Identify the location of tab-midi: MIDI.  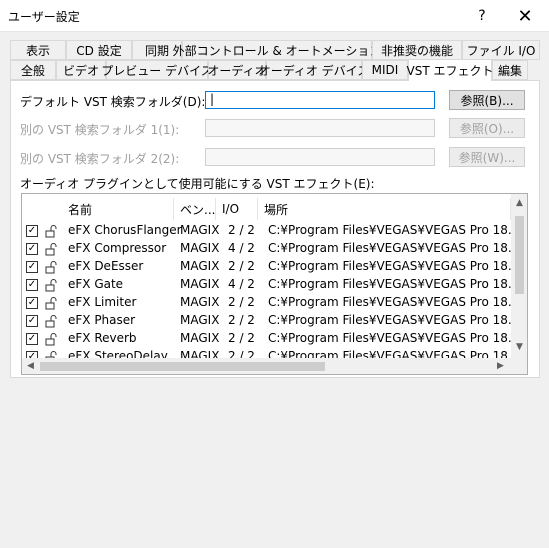
(385, 70).